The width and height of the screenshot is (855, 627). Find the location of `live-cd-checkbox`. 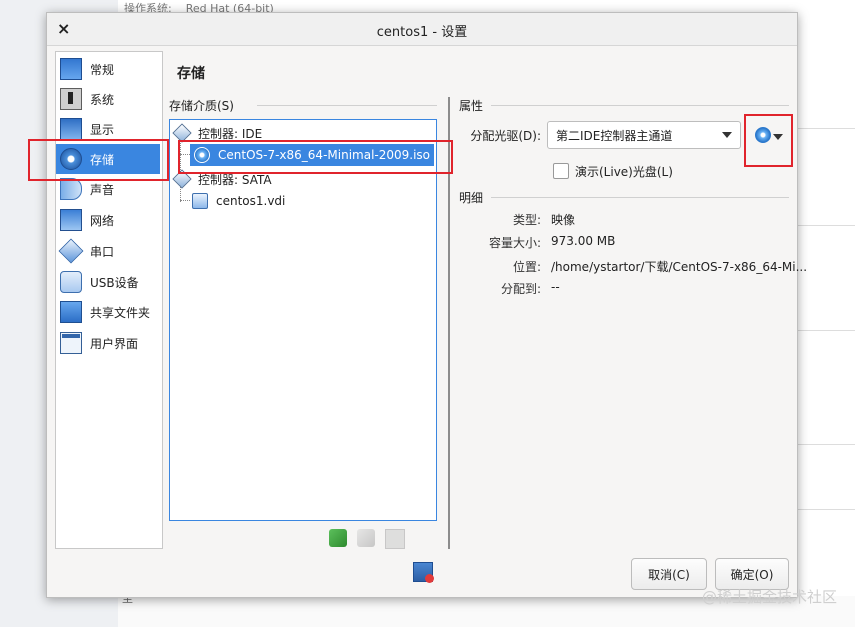

live-cd-checkbox is located at coordinates (561, 171).